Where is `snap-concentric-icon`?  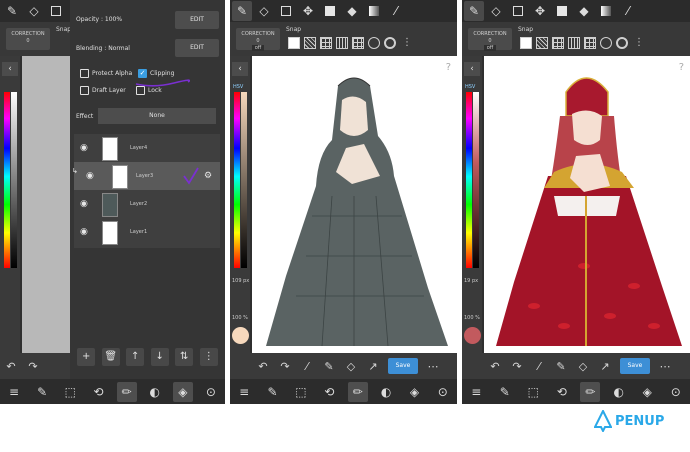
snap-concentric-icon is located at coordinates (622, 43).